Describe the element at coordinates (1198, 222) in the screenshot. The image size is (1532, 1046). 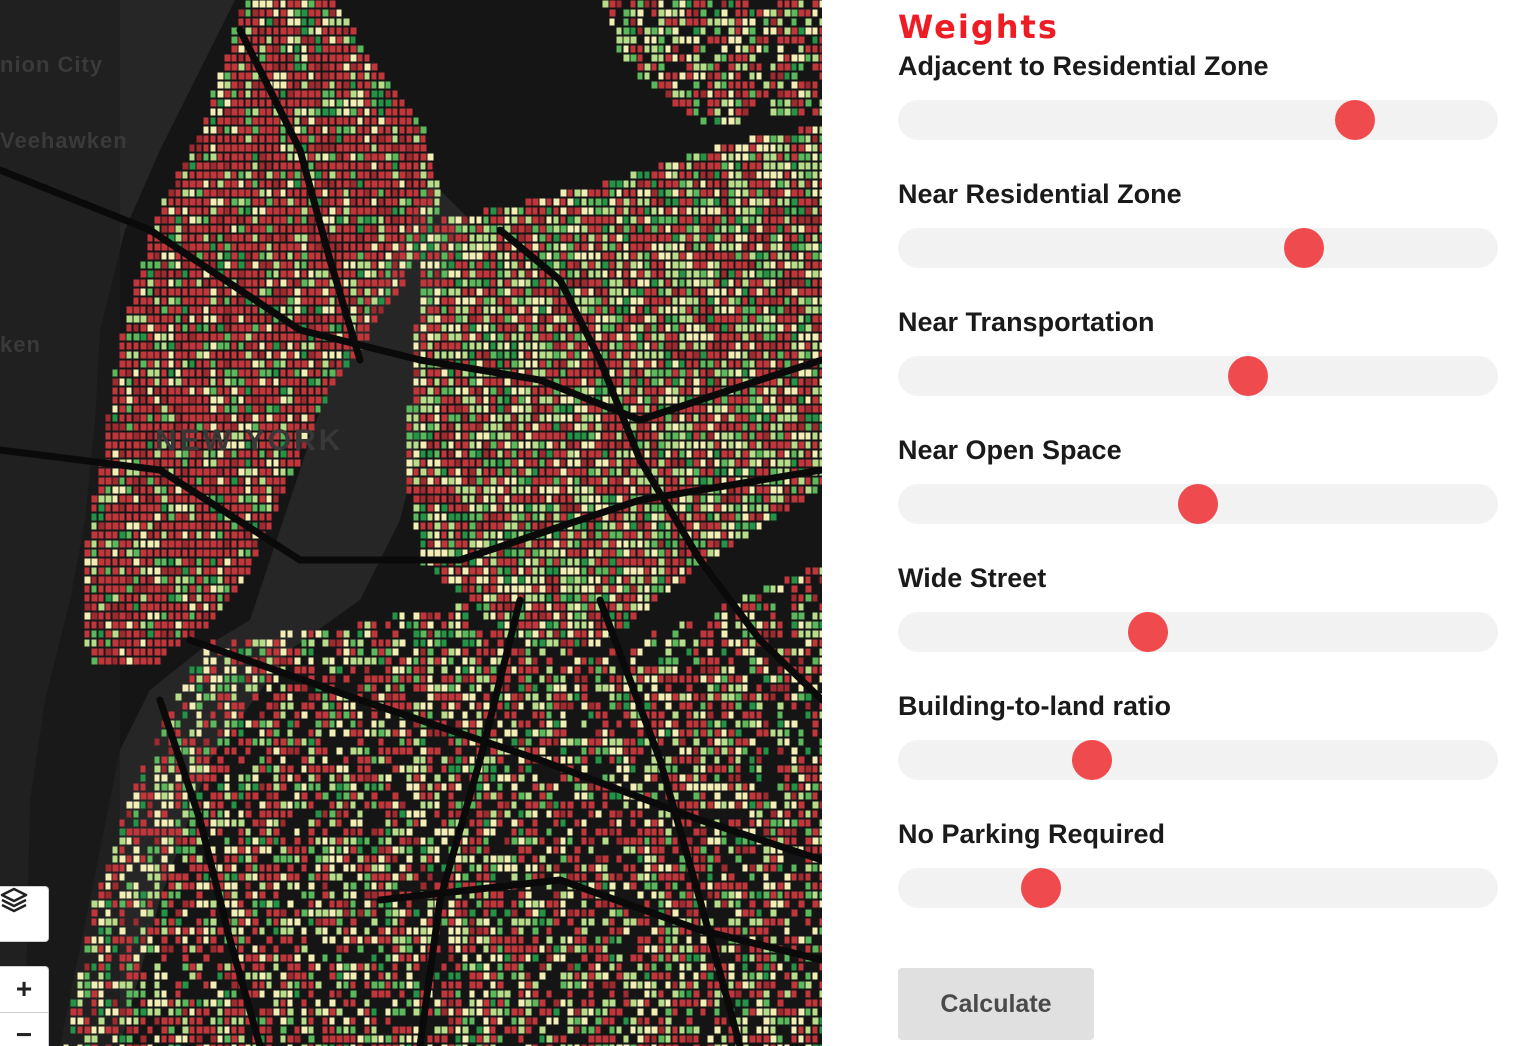
I see `slider-near-residential: Near Residential Zone` at that location.